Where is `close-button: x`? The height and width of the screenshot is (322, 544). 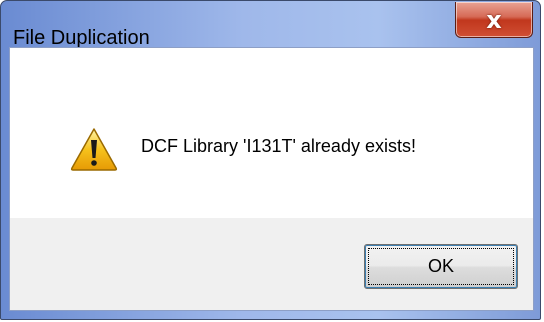 close-button: x is located at coordinates (494, 20).